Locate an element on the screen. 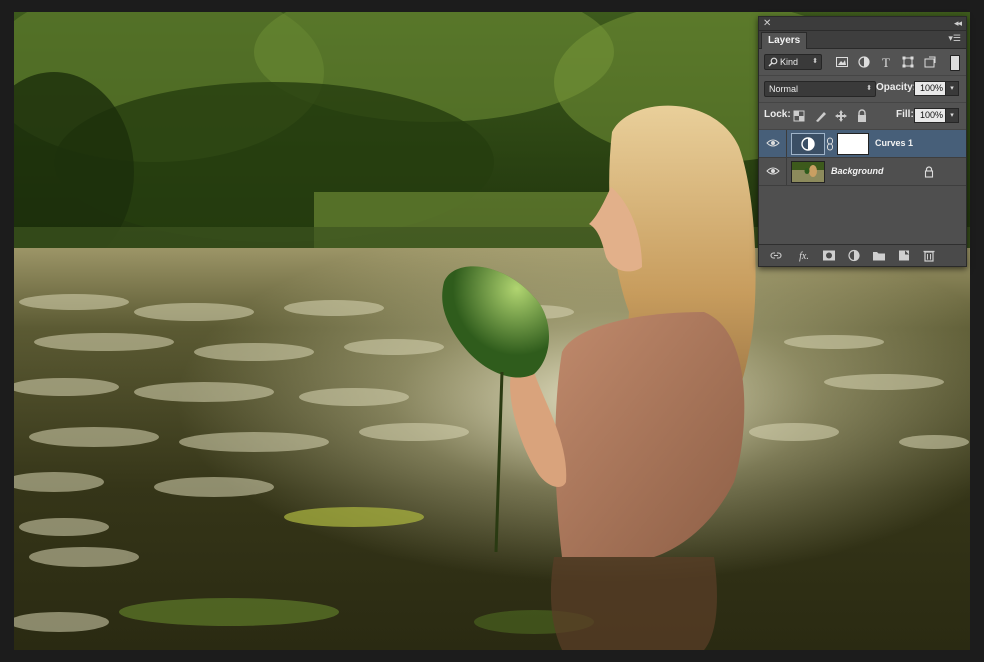 The width and height of the screenshot is (984, 662). filter-kind-label: Kind is located at coordinates (789, 62).